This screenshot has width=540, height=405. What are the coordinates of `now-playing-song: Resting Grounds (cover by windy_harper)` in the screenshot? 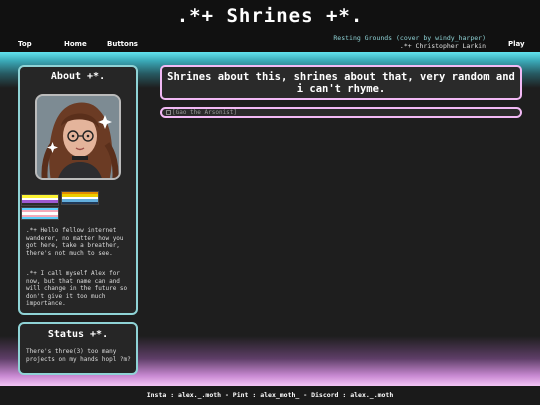 It's located at (409, 38).